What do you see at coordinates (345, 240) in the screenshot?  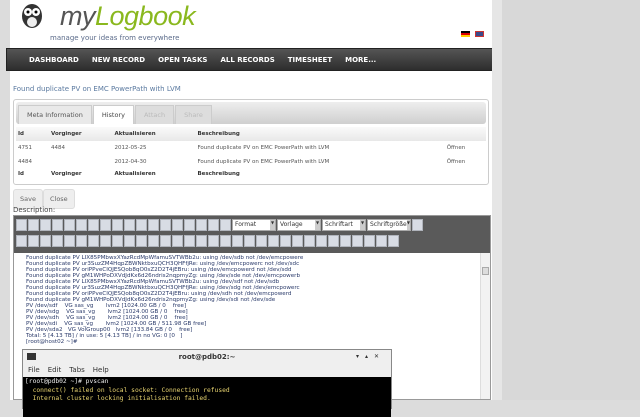 I see `visual-aid-icon` at bounding box center [345, 240].